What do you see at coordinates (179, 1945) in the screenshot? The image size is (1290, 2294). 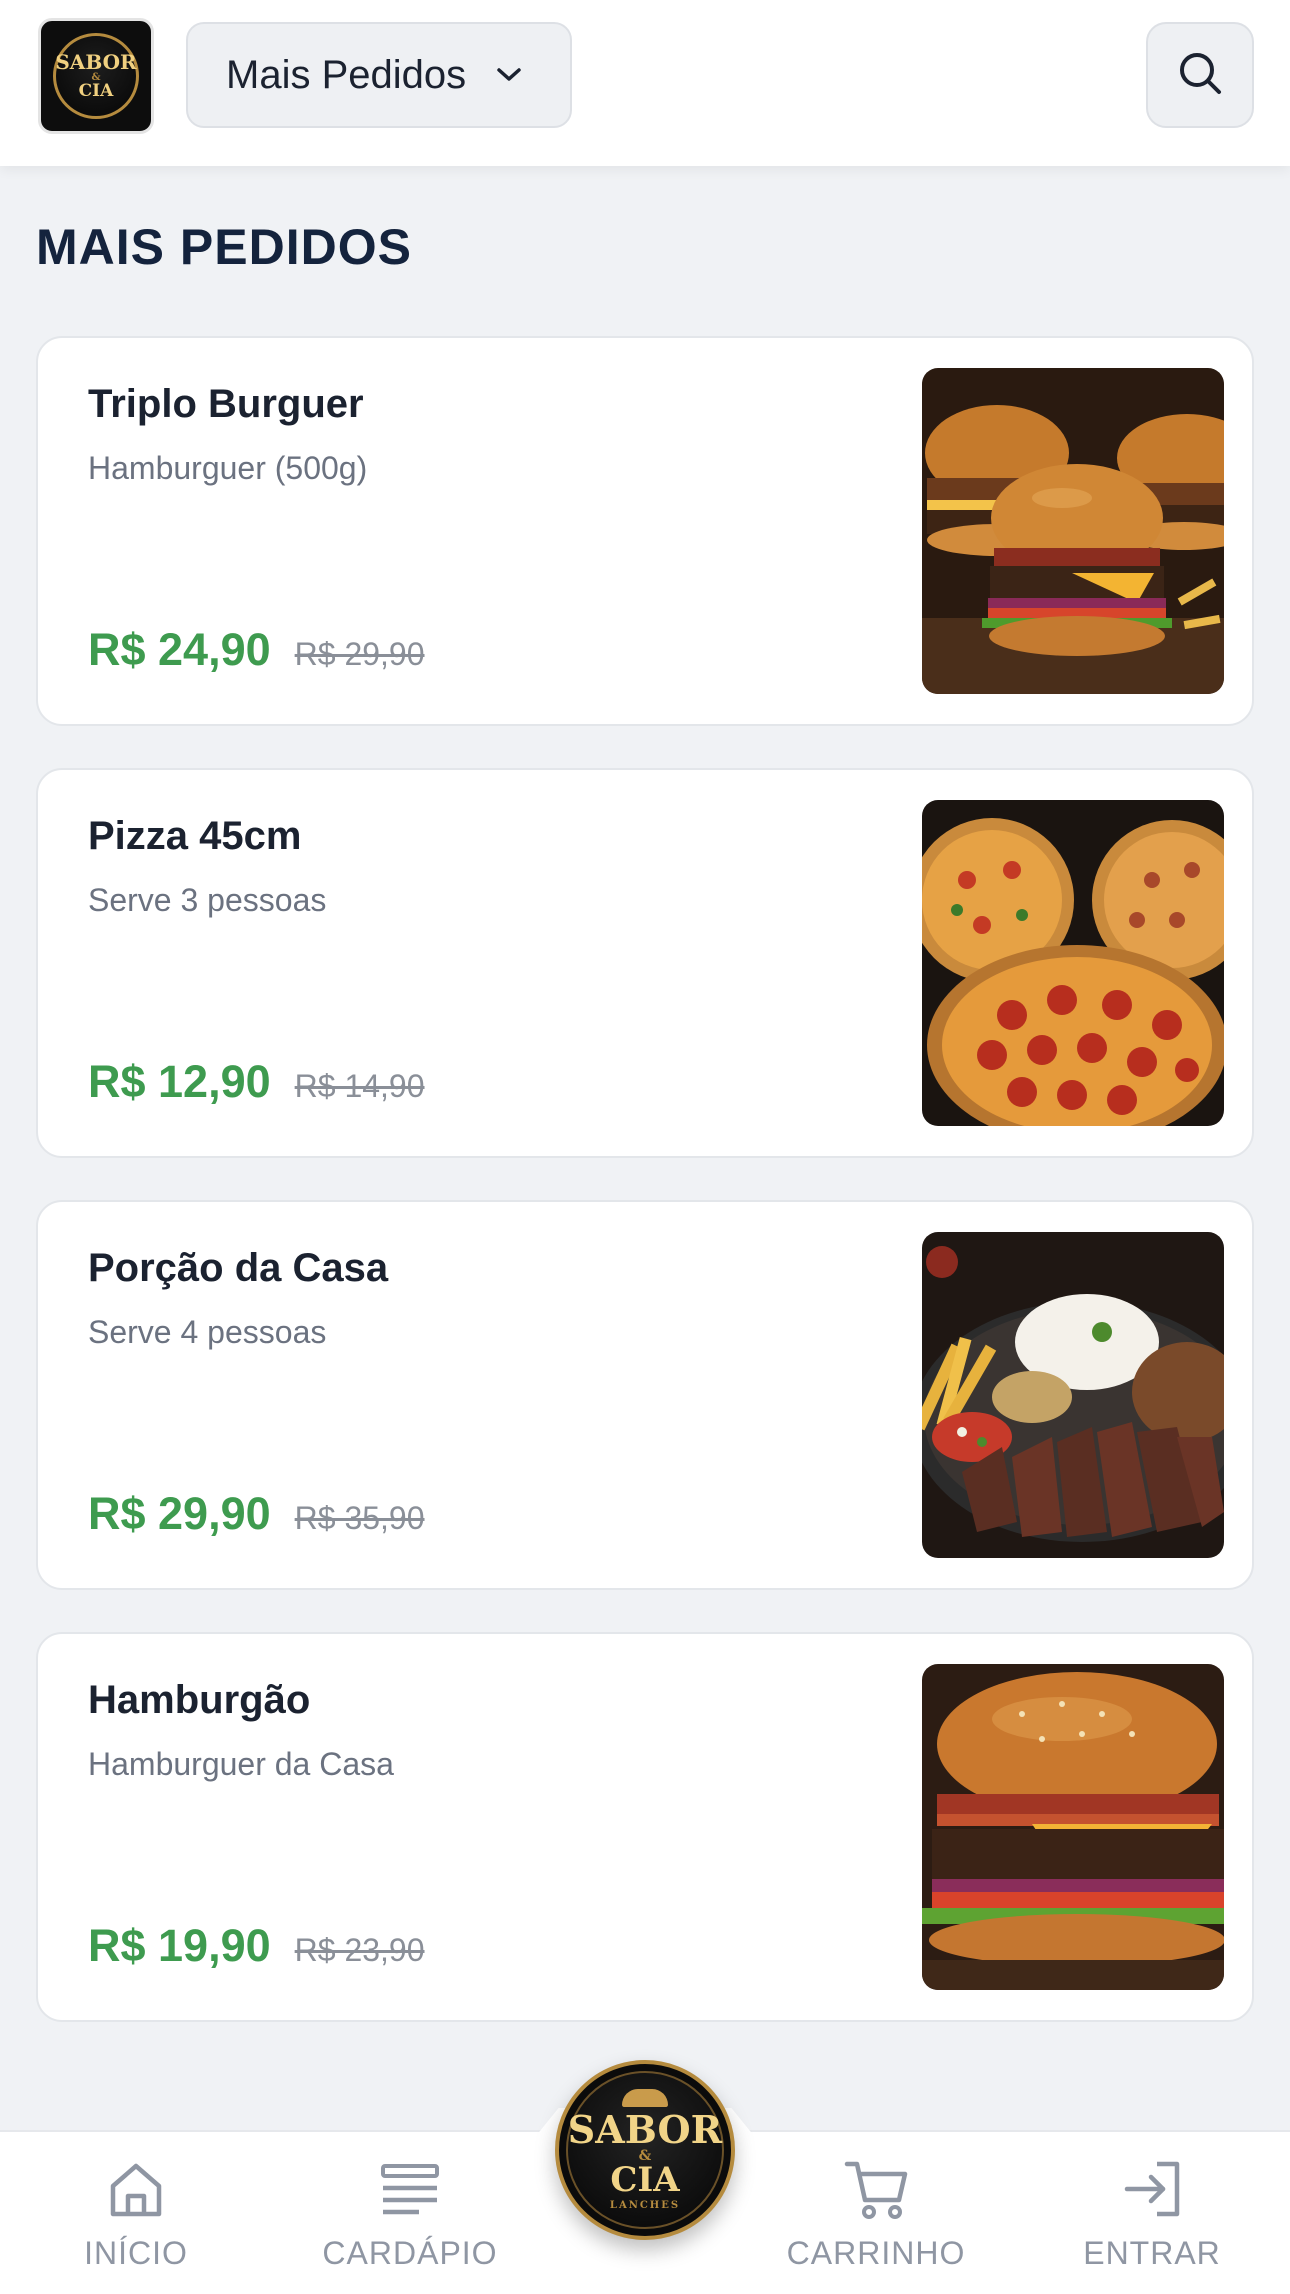 I see `product-price: R$ 19,90` at bounding box center [179, 1945].